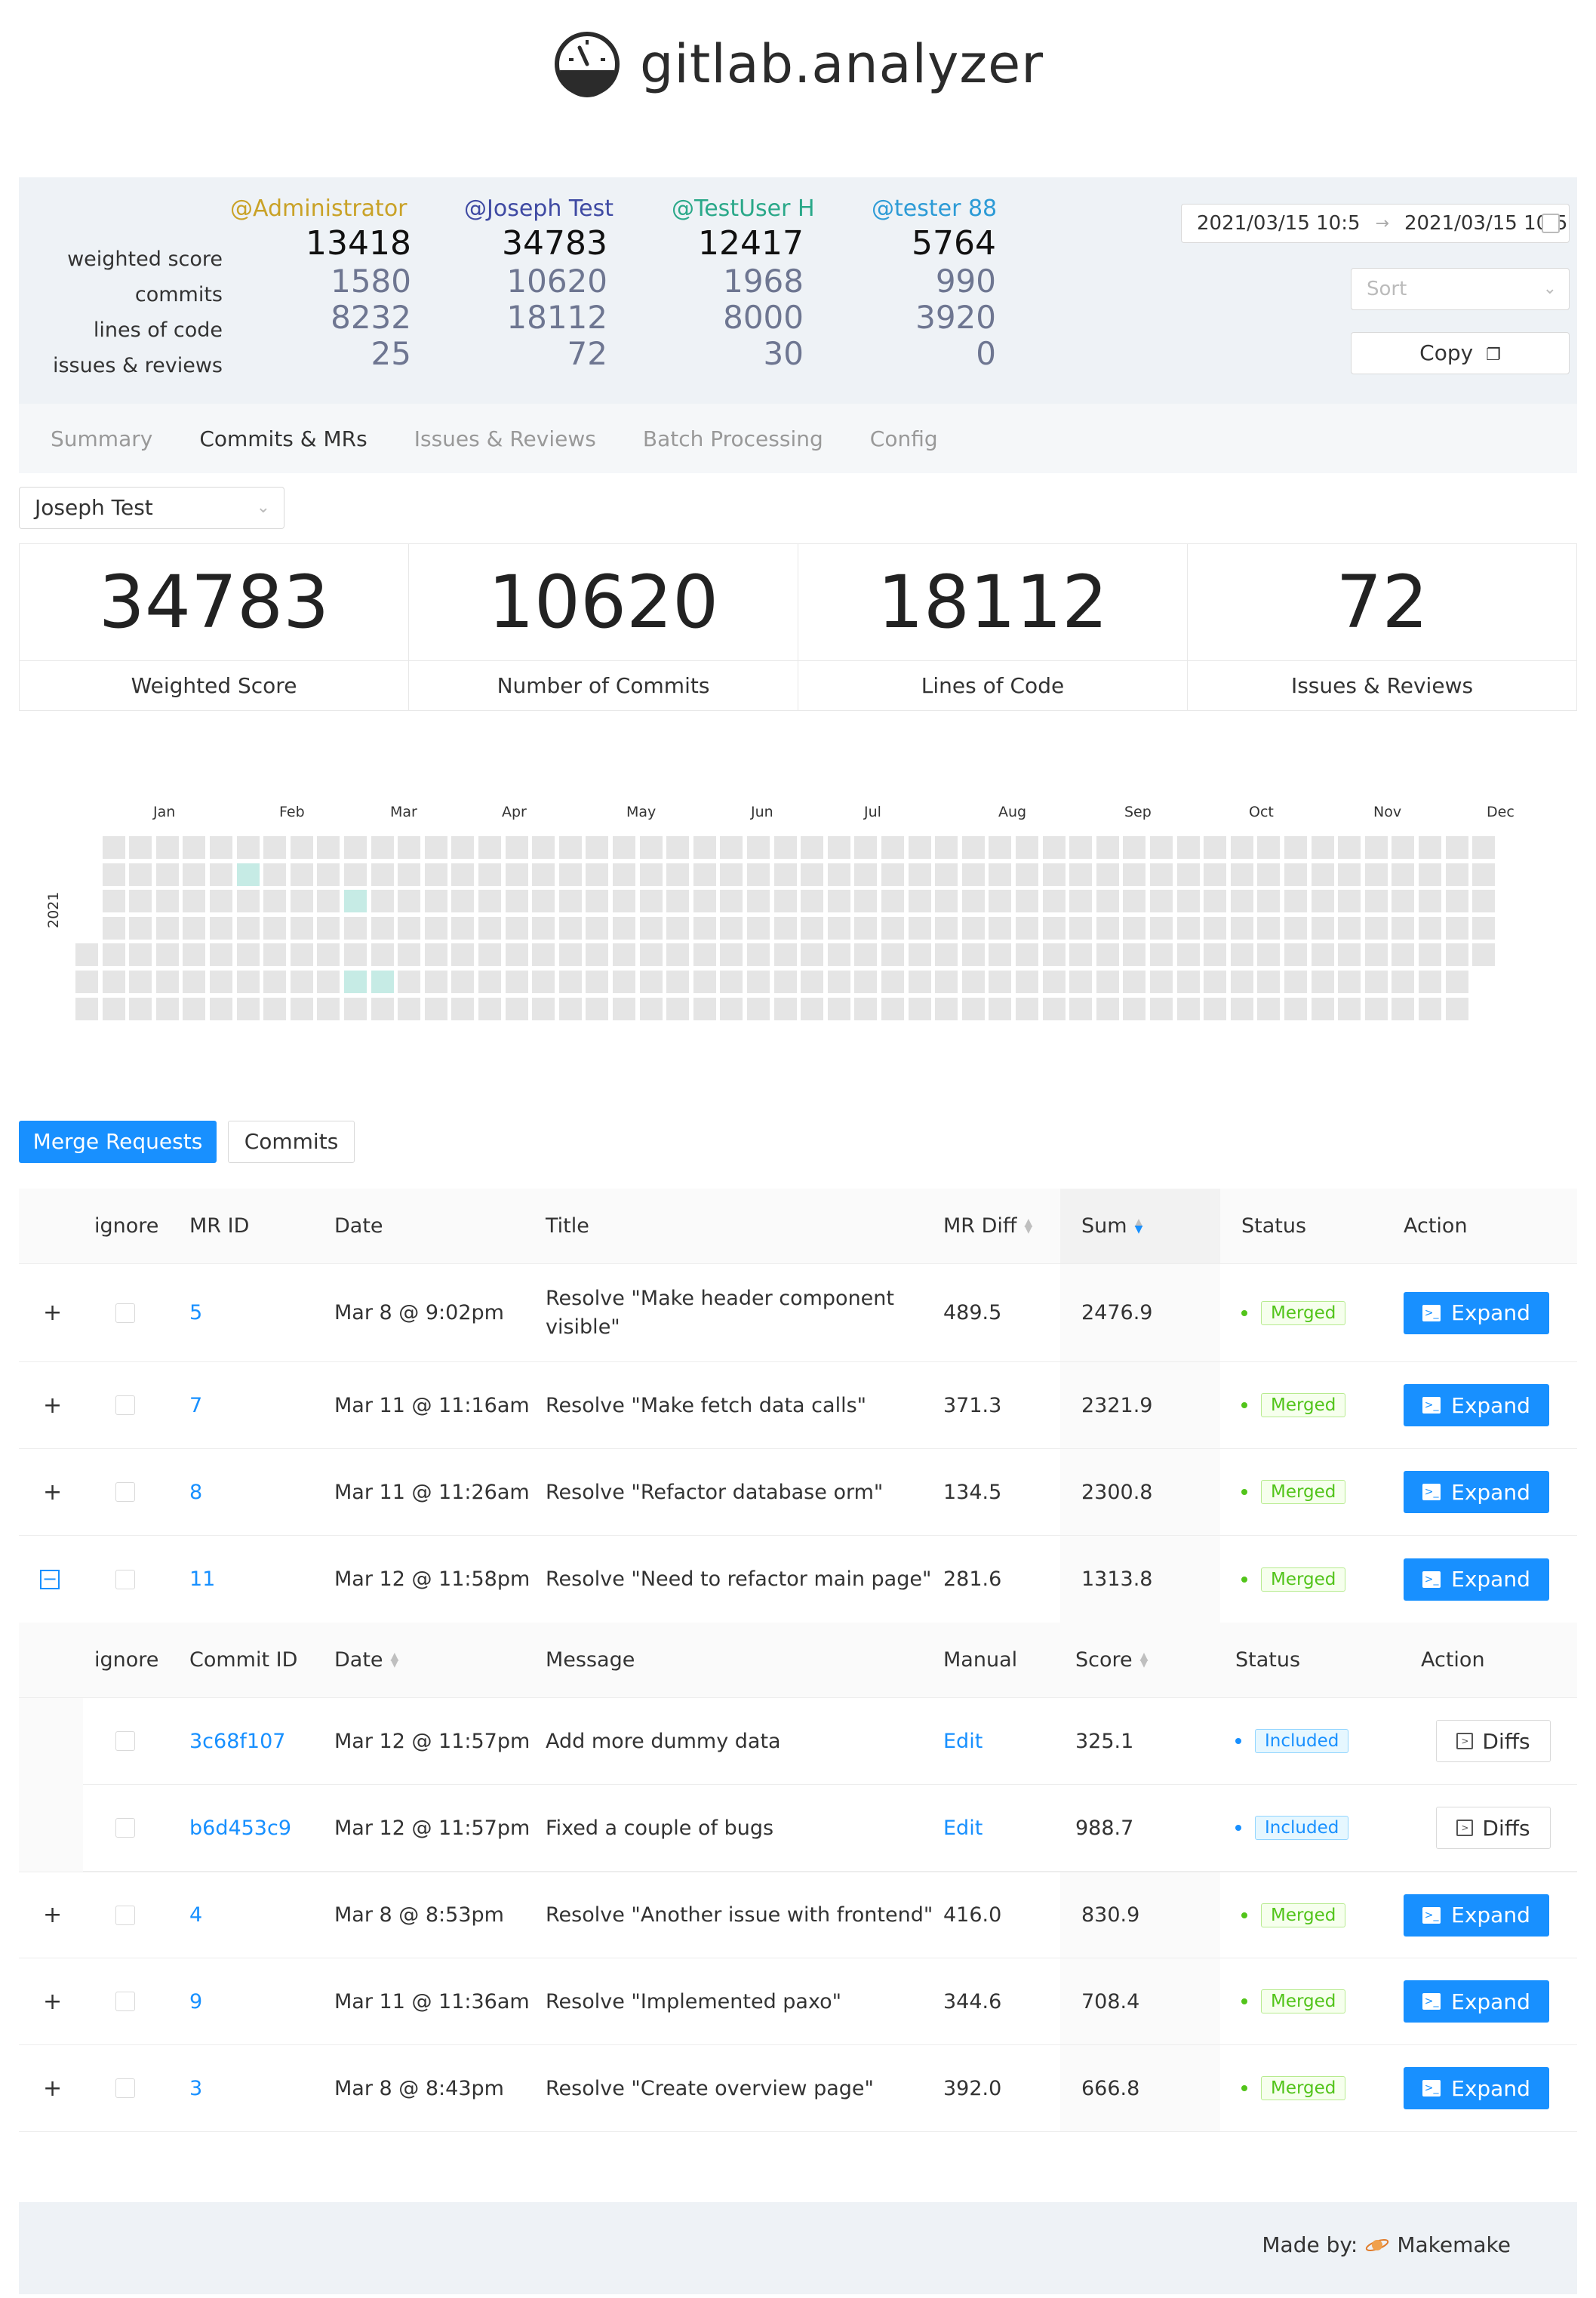 Image resolution: width=1596 pixels, height=2298 pixels. Describe the element at coordinates (195, 2001) in the screenshot. I see `mr-id-link: 9` at that location.